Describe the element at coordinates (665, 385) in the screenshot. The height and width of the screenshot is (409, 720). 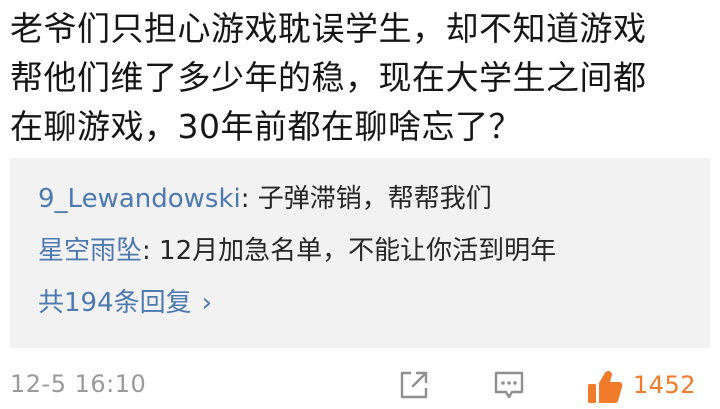
I see `like-count: 1452` at that location.